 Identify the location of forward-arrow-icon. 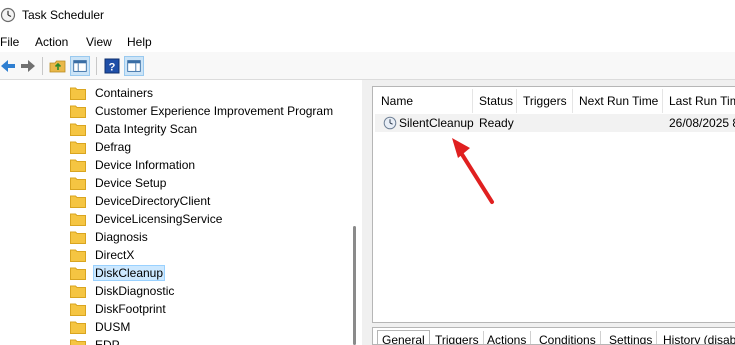
(28, 66).